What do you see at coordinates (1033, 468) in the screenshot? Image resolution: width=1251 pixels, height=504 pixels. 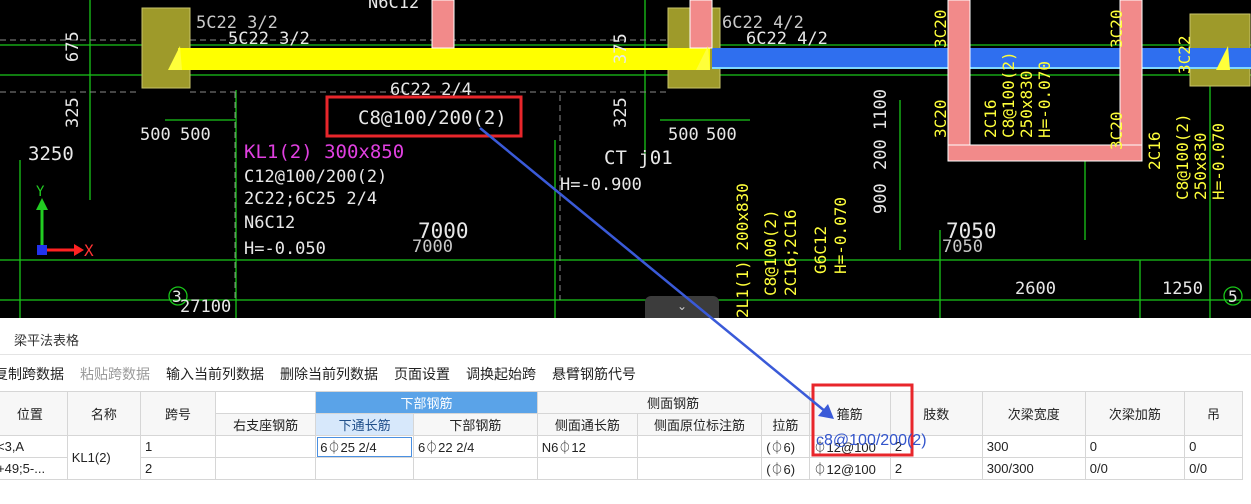 I see `cell-secondary-width: 300/300` at bounding box center [1033, 468].